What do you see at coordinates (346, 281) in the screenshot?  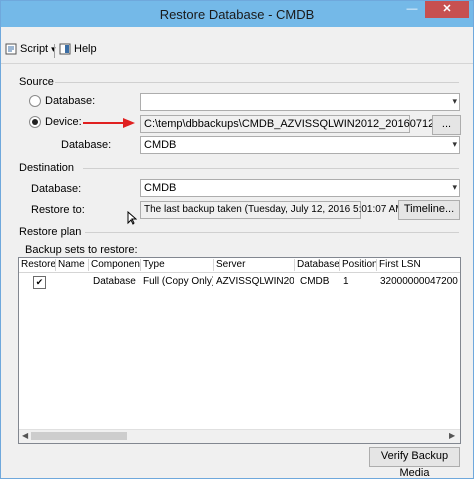 I see `cell-position: 1` at bounding box center [346, 281].